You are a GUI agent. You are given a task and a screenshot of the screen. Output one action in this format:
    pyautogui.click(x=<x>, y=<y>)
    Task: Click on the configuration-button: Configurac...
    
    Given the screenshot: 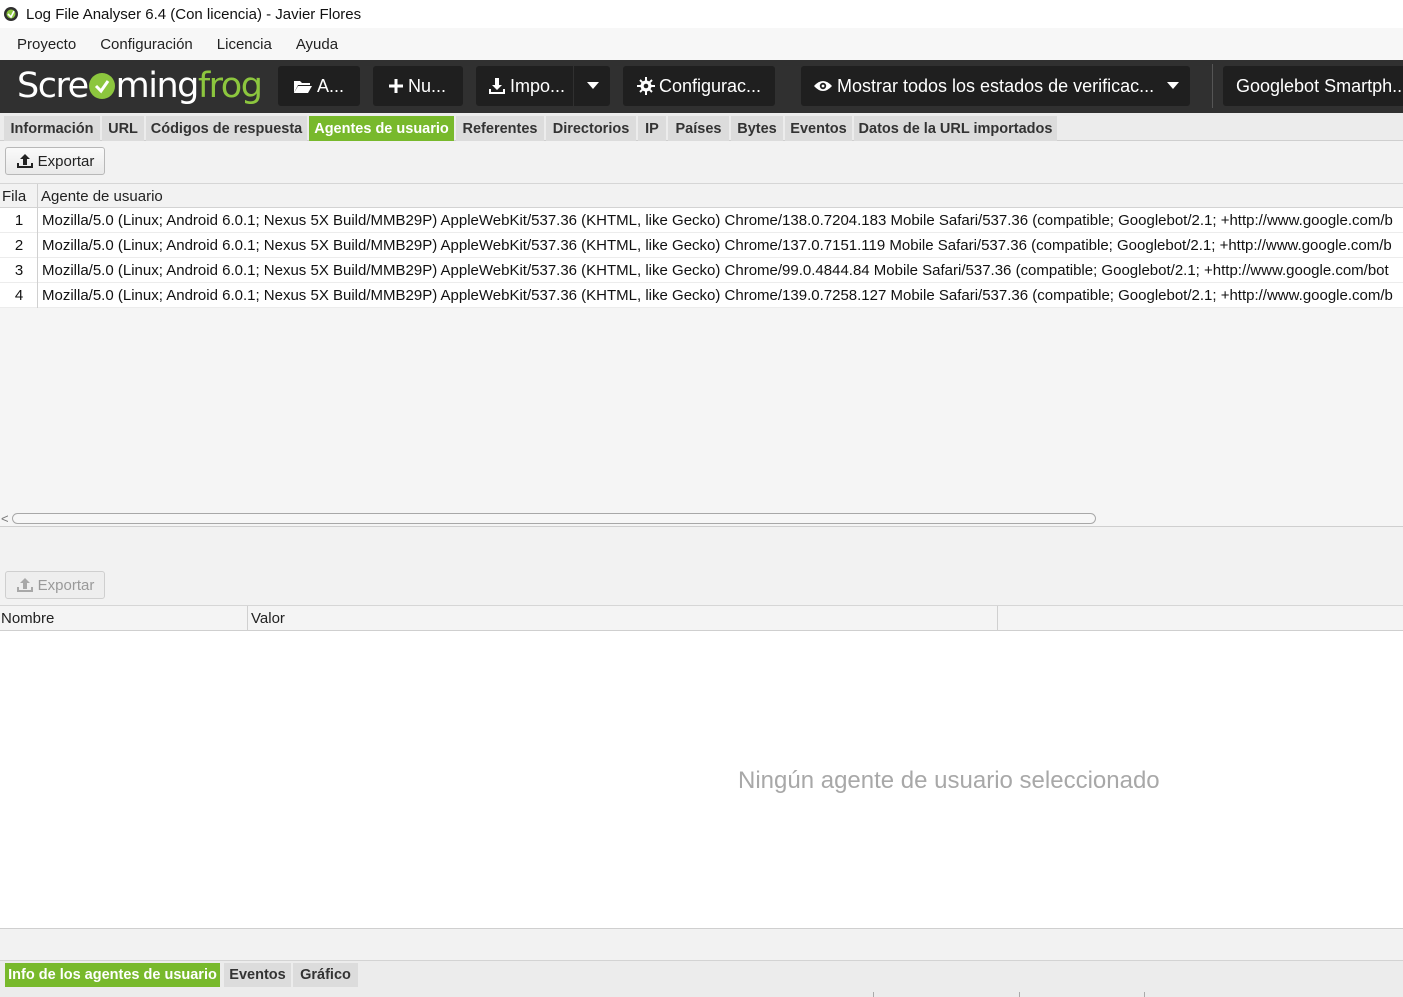 What is the action you would take?
    pyautogui.click(x=699, y=86)
    